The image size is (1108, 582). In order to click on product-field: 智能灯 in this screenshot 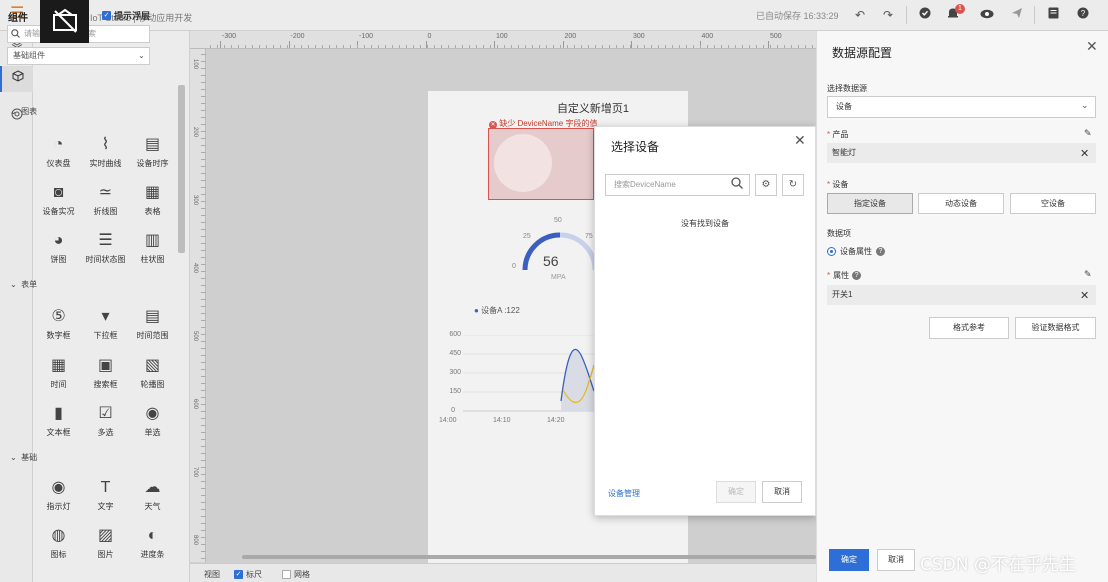, I will do `click(961, 153)`.